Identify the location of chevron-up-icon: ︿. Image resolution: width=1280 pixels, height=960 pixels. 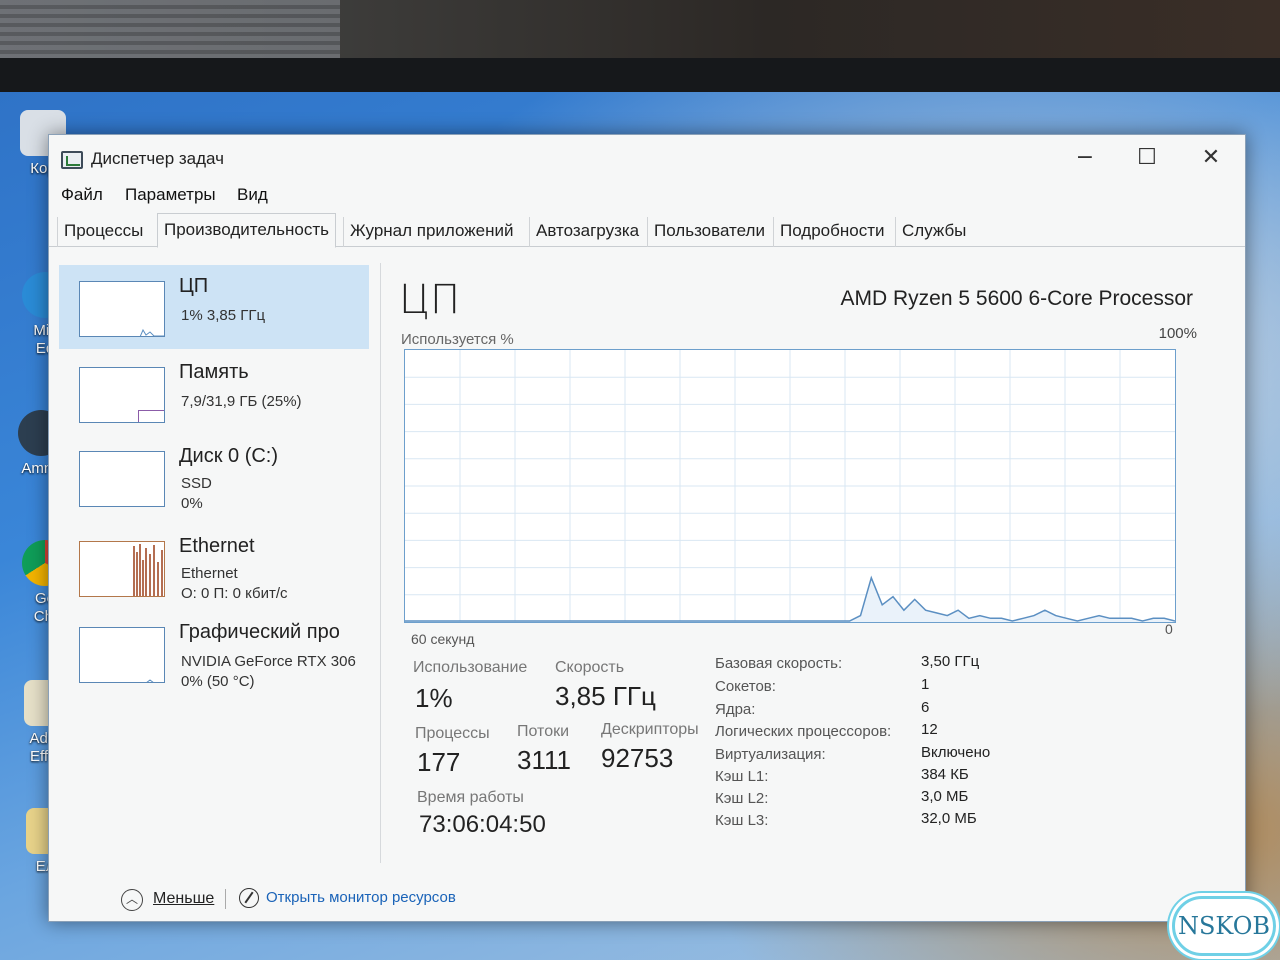
(132, 900).